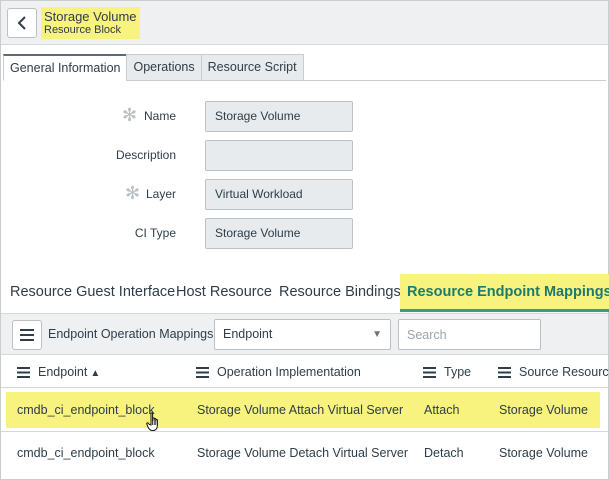  Describe the element at coordinates (252, 67) in the screenshot. I see `tab-resource-script: Resource Script` at that location.